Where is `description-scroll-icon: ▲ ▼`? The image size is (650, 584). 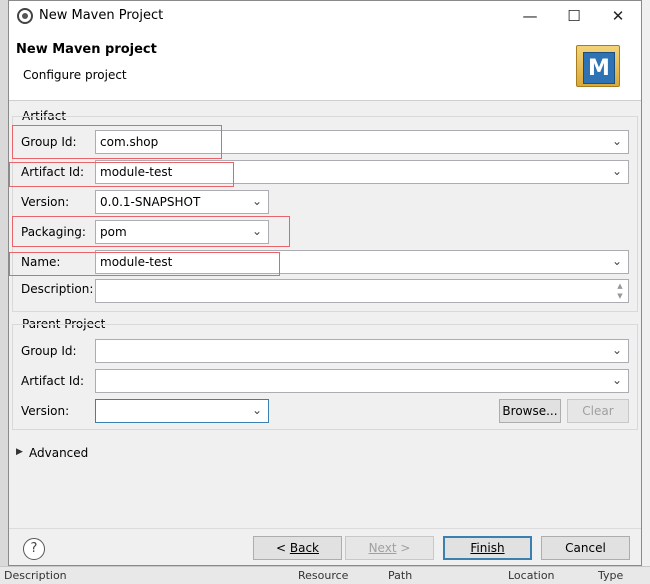
description-scroll-icon: ▲ ▼ is located at coordinates (620, 291).